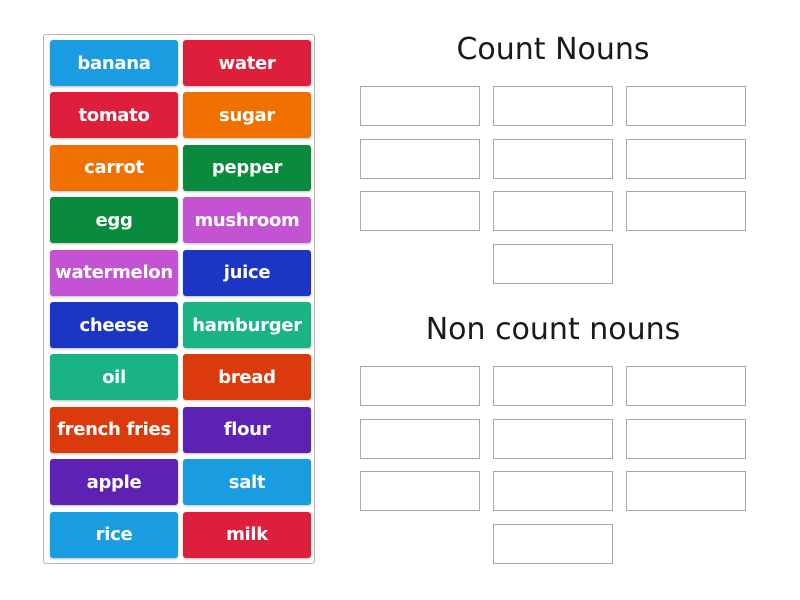  What do you see at coordinates (114, 272) in the screenshot?
I see `word-tile: watermelon` at bounding box center [114, 272].